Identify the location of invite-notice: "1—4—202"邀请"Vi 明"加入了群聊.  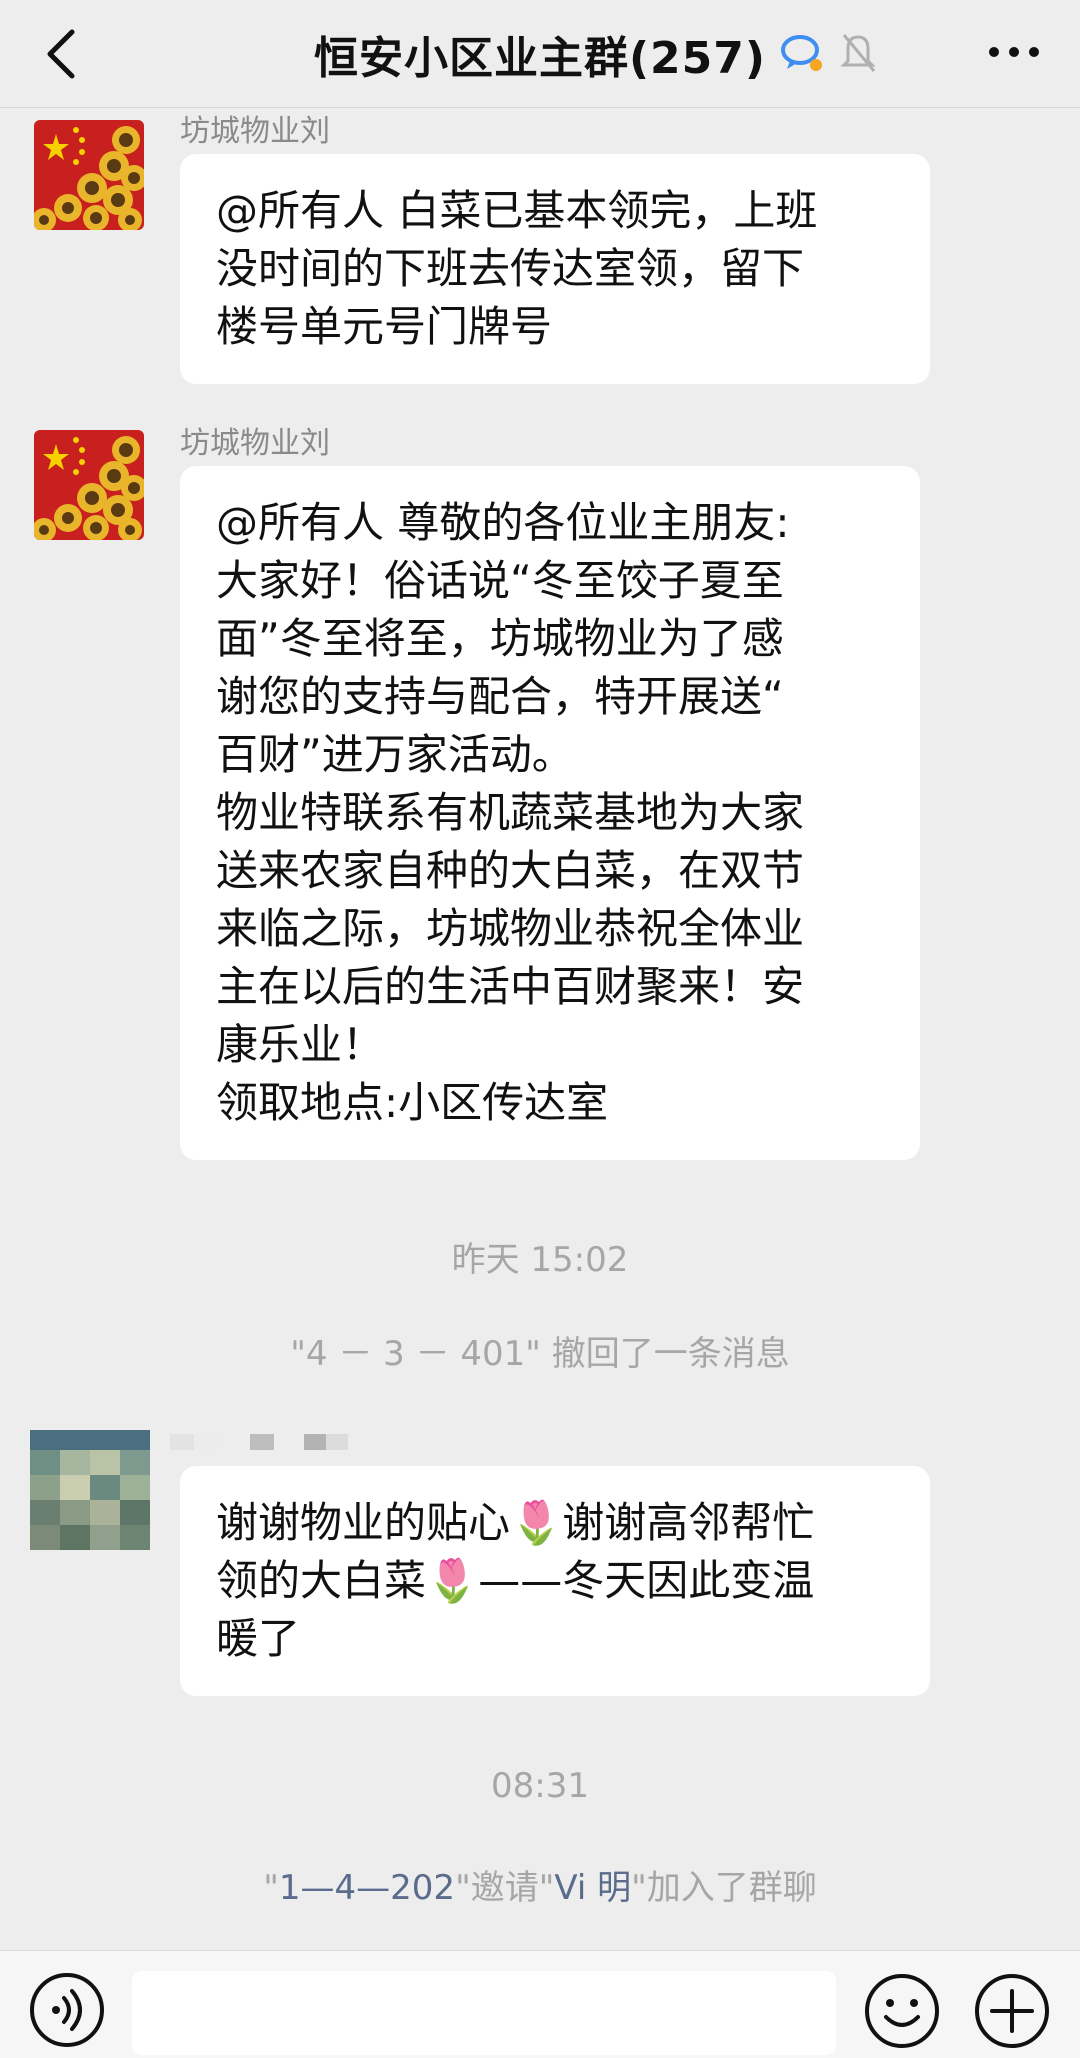
(540, 1884).